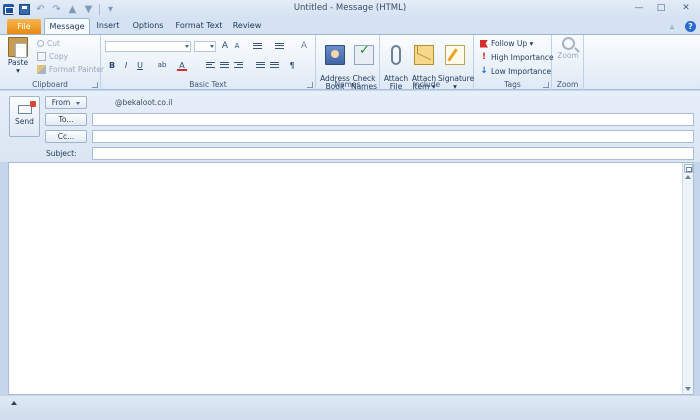  What do you see at coordinates (238, 66) in the screenshot?
I see `align-right-icon` at bounding box center [238, 66].